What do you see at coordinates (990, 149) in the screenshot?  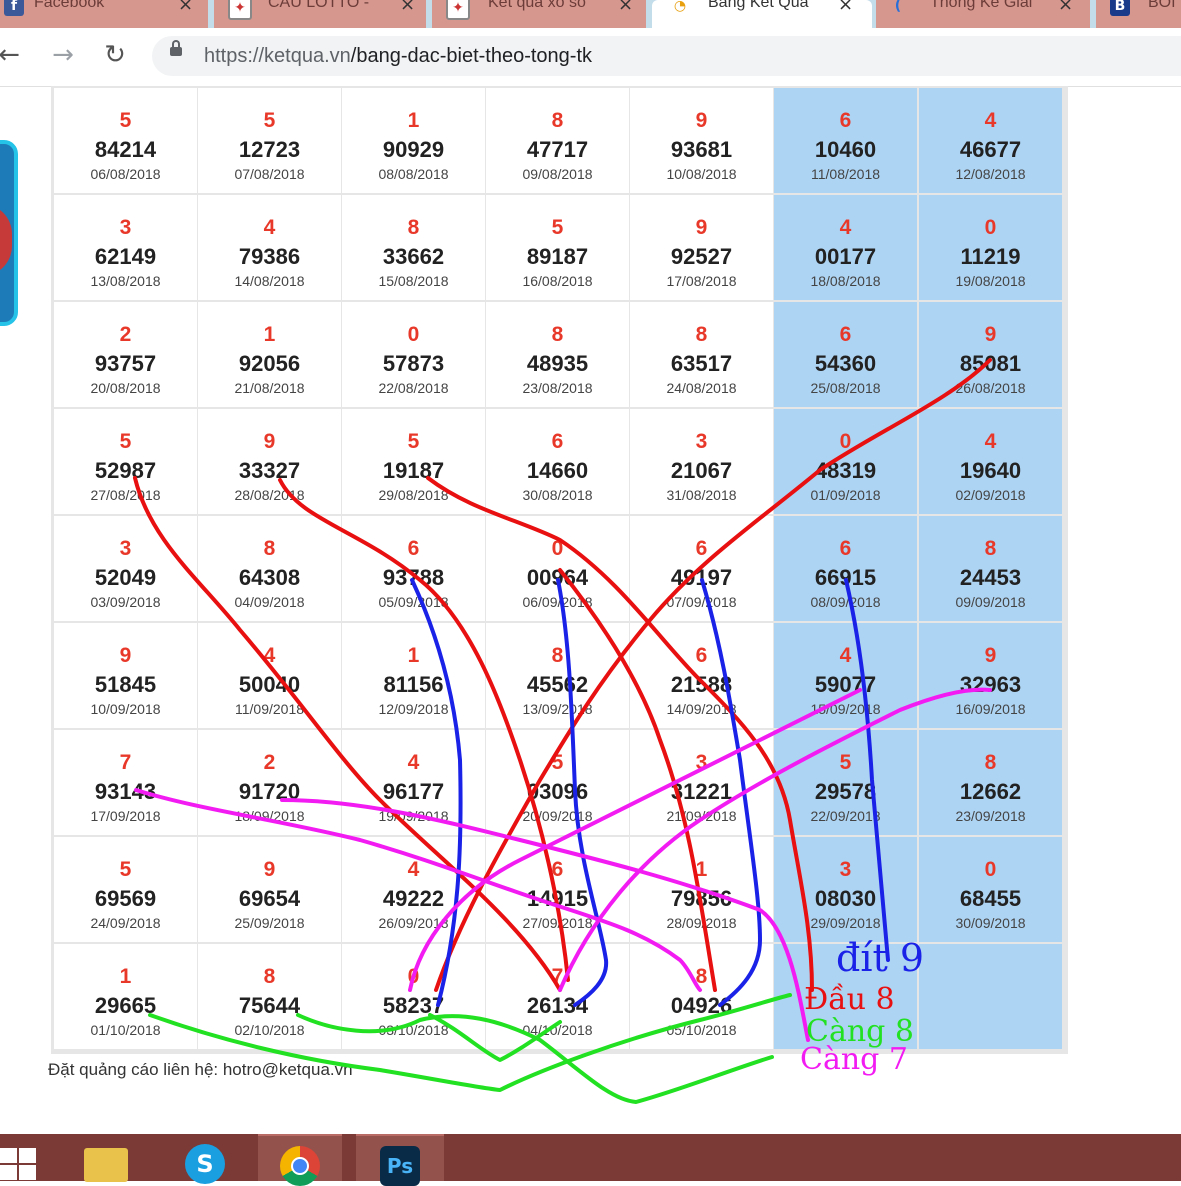 I see `special-prize-number: 46677` at bounding box center [990, 149].